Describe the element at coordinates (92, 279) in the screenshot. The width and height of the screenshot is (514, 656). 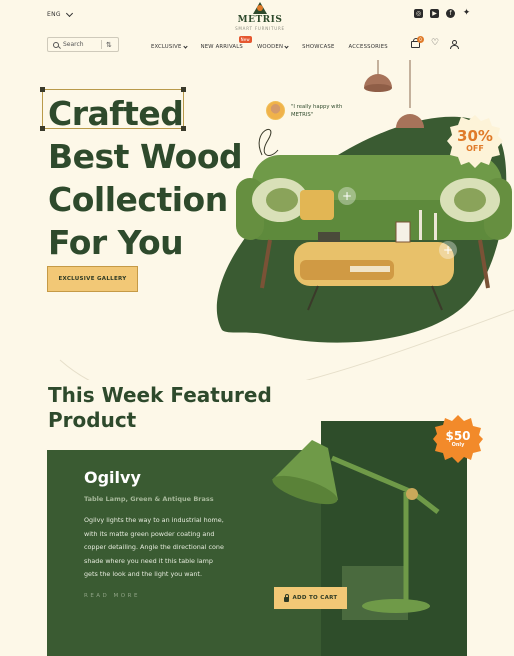
I see `exclusive-gallery-button: EXCLUSIVE GALLERY` at that location.